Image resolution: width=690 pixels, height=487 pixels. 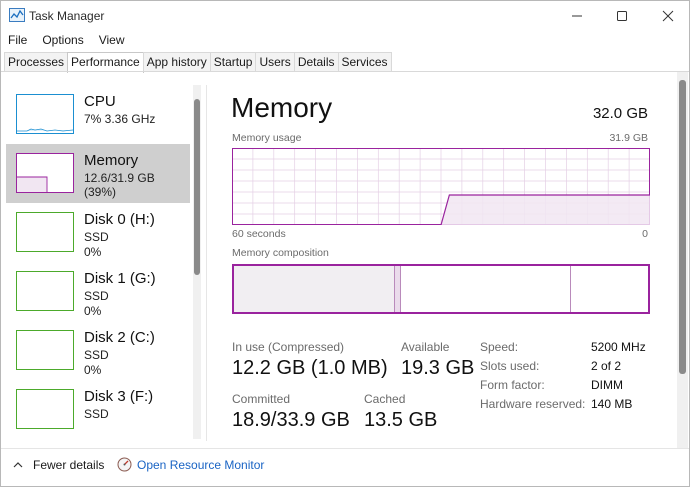 I want to click on maximize-button, so click(x=622, y=16).